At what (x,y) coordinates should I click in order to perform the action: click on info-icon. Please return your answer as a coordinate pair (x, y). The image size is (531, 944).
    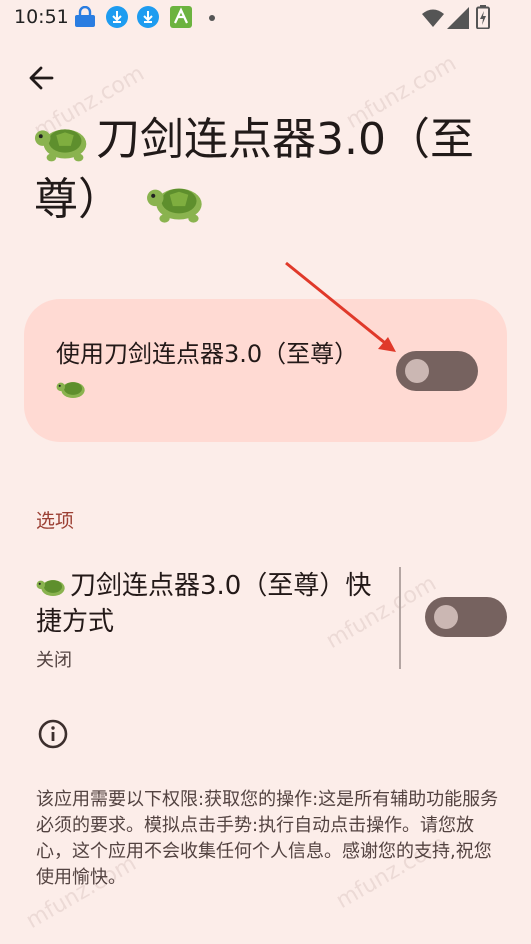
    Looking at the image, I should click on (53, 734).